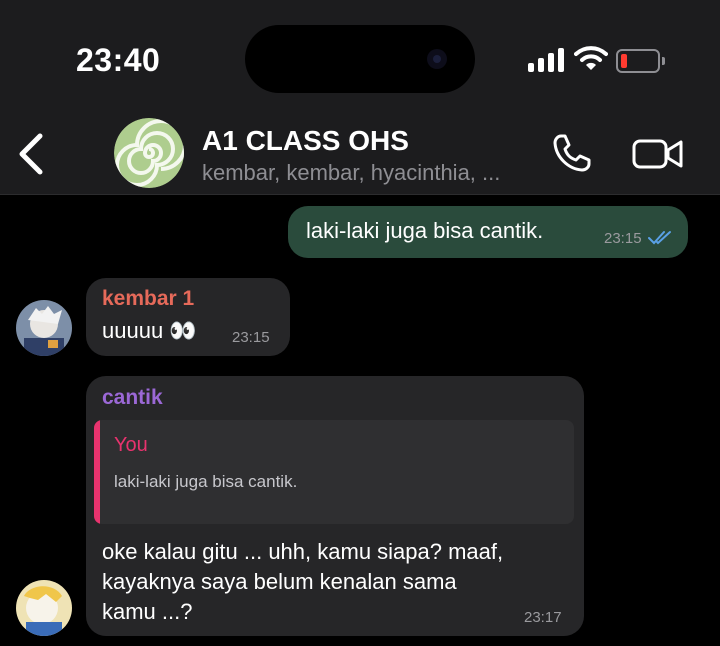 The height and width of the screenshot is (646, 720). Describe the element at coordinates (305, 141) in the screenshot. I see `chat-title: A1 CLASS OHS` at that location.